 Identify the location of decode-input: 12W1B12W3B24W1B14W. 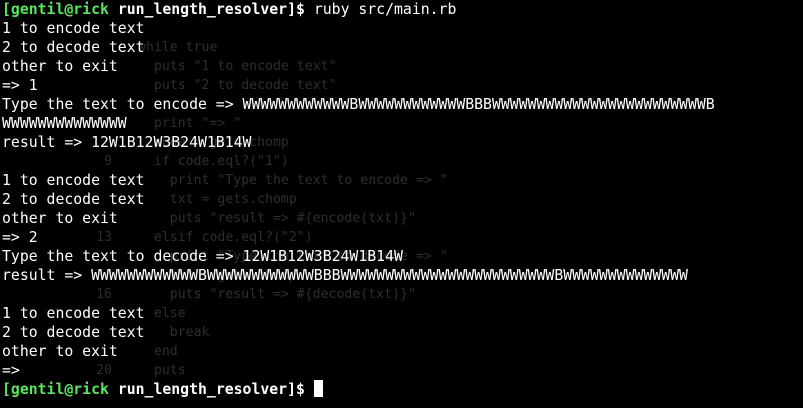
(322, 256).